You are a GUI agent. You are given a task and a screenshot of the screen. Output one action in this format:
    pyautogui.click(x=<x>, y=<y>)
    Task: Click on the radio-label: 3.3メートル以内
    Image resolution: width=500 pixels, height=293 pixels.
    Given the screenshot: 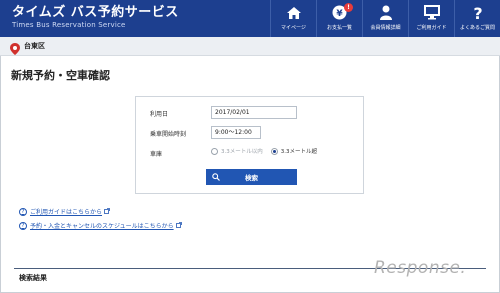 What is the action you would take?
    pyautogui.click(x=242, y=152)
    